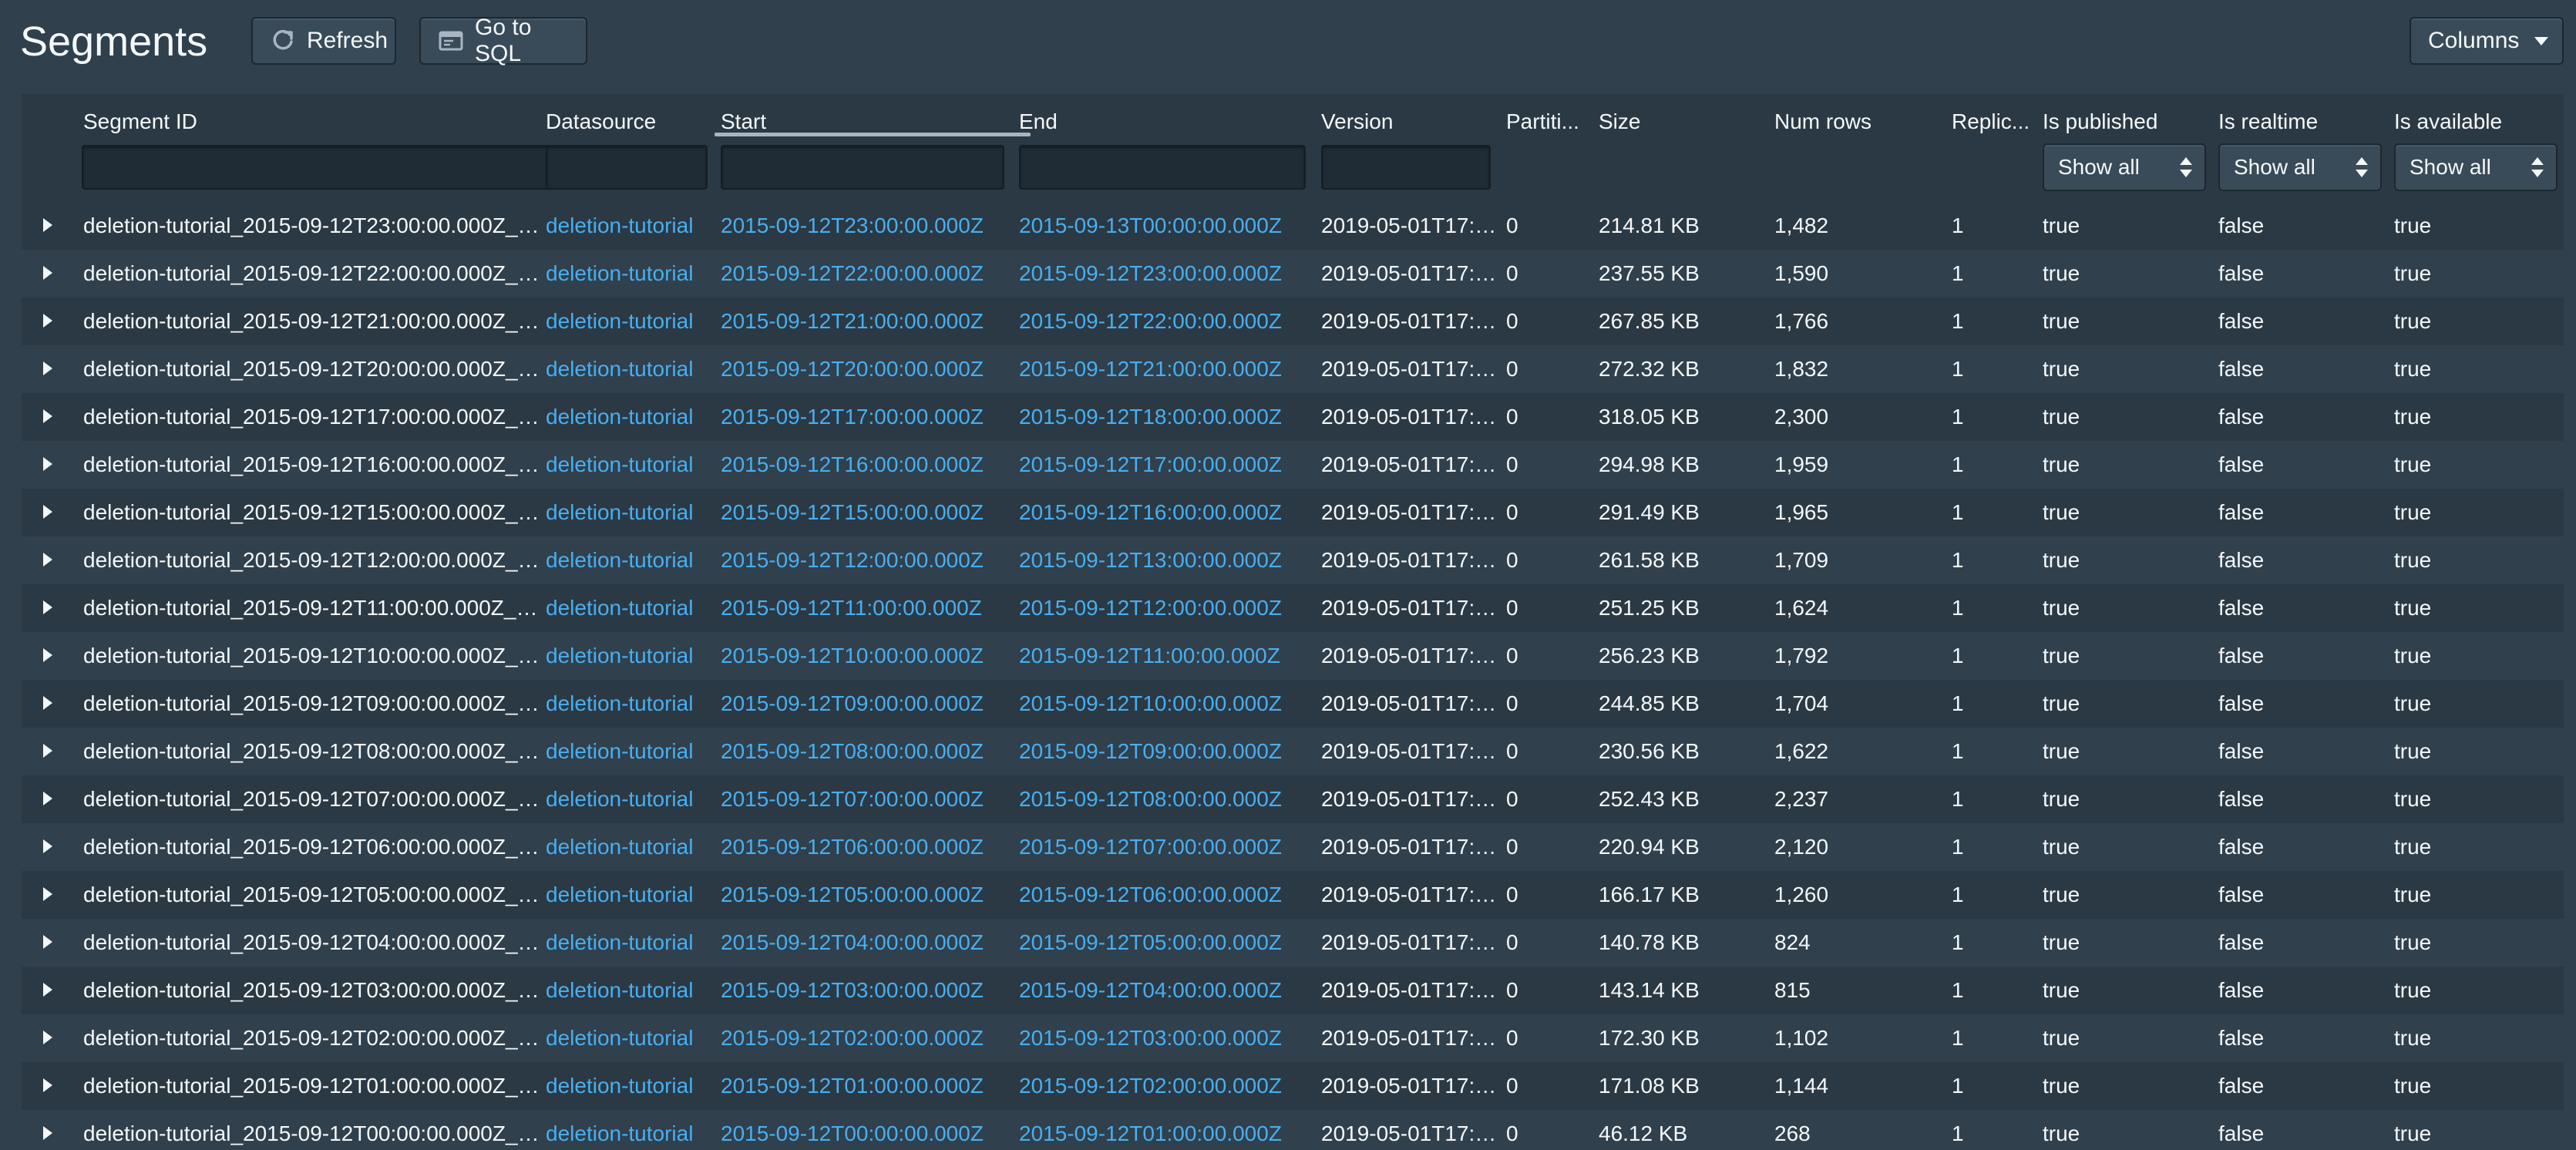 This screenshot has height=1150, width=2576. I want to click on cell-start: 2015-09-12T22:00:00.000Z, so click(867, 274).